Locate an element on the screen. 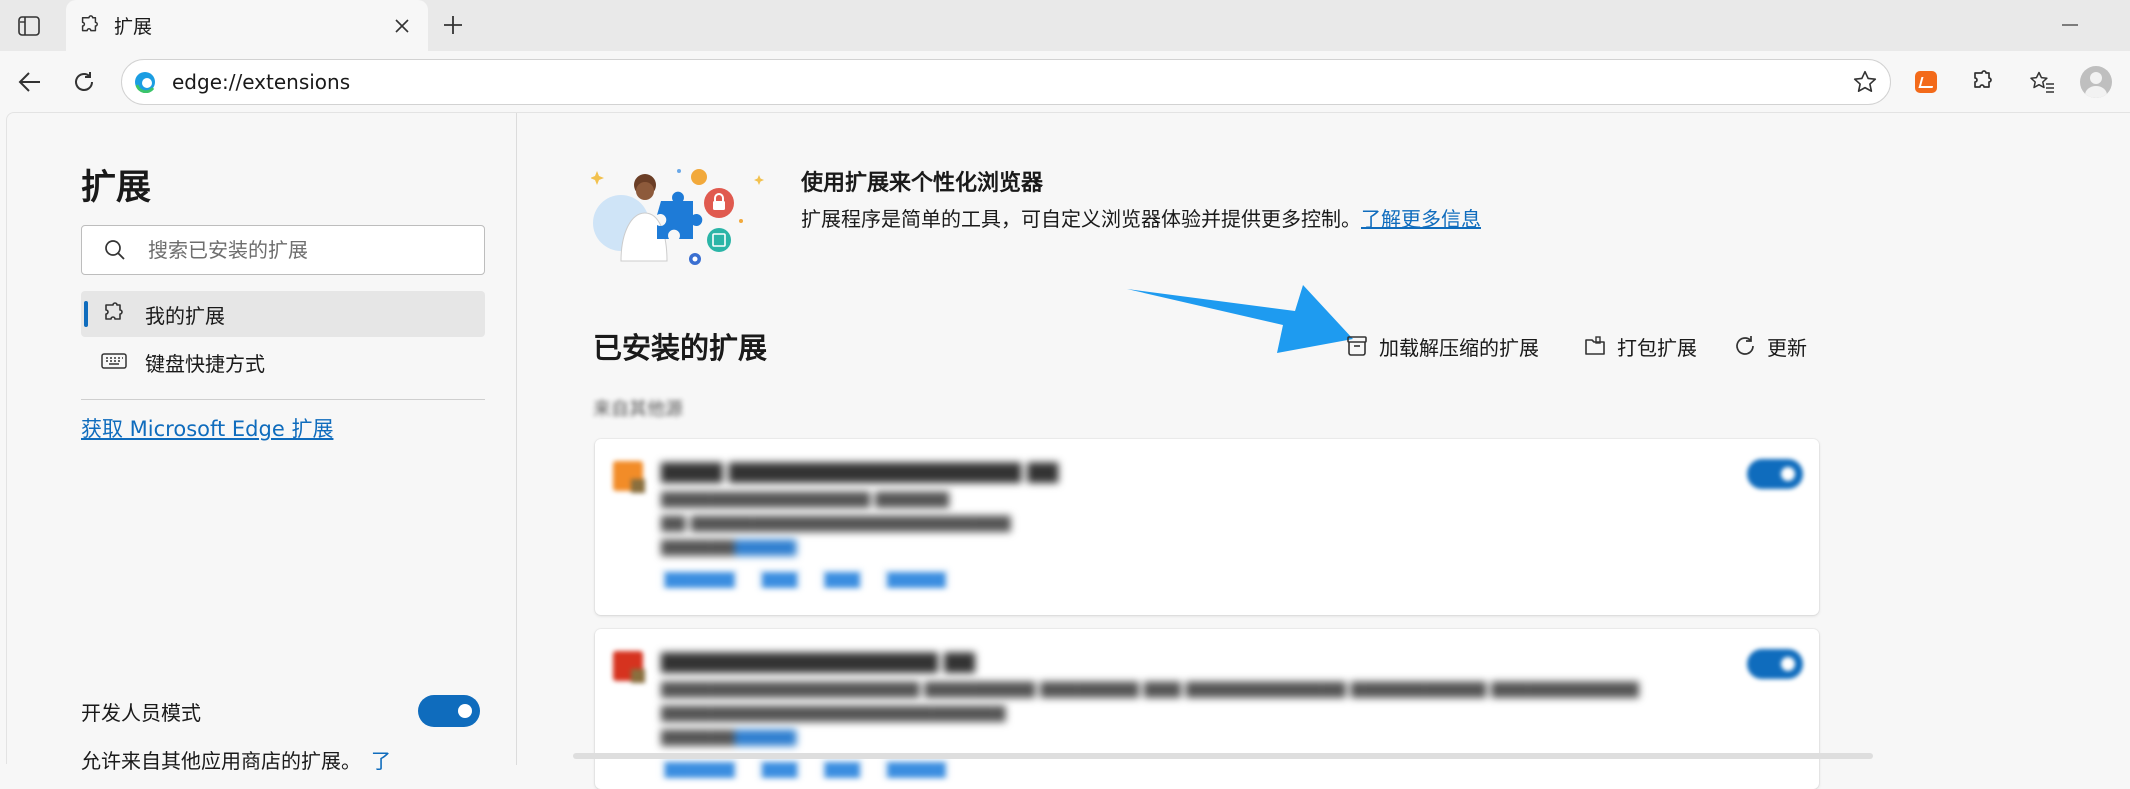 The width and height of the screenshot is (2130, 789). pack-extension-button: 打包扩展 is located at coordinates (1640, 346).